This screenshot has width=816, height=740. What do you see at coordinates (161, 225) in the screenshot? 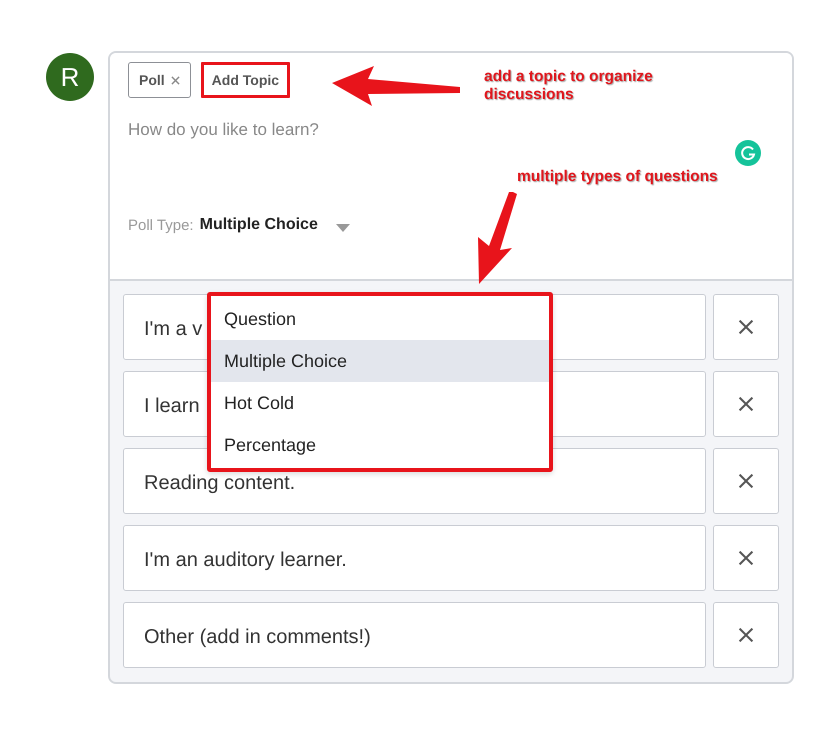
I see `poll-type-label: Poll Type:` at bounding box center [161, 225].